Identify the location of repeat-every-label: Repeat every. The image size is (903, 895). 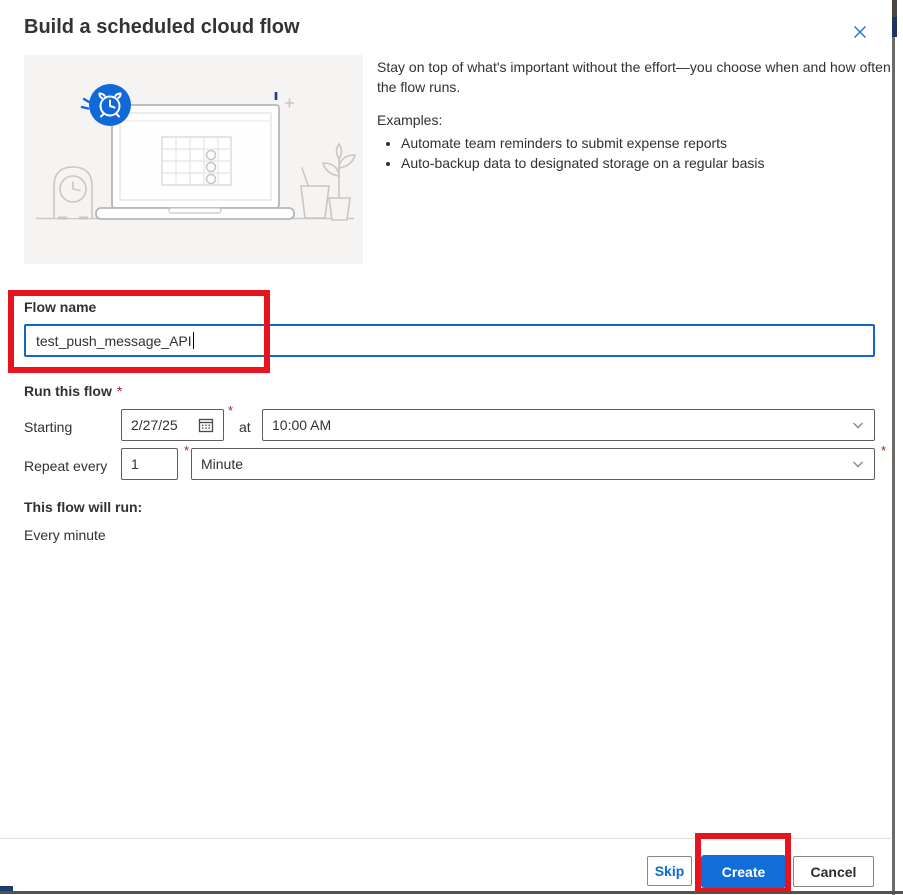
(66, 466).